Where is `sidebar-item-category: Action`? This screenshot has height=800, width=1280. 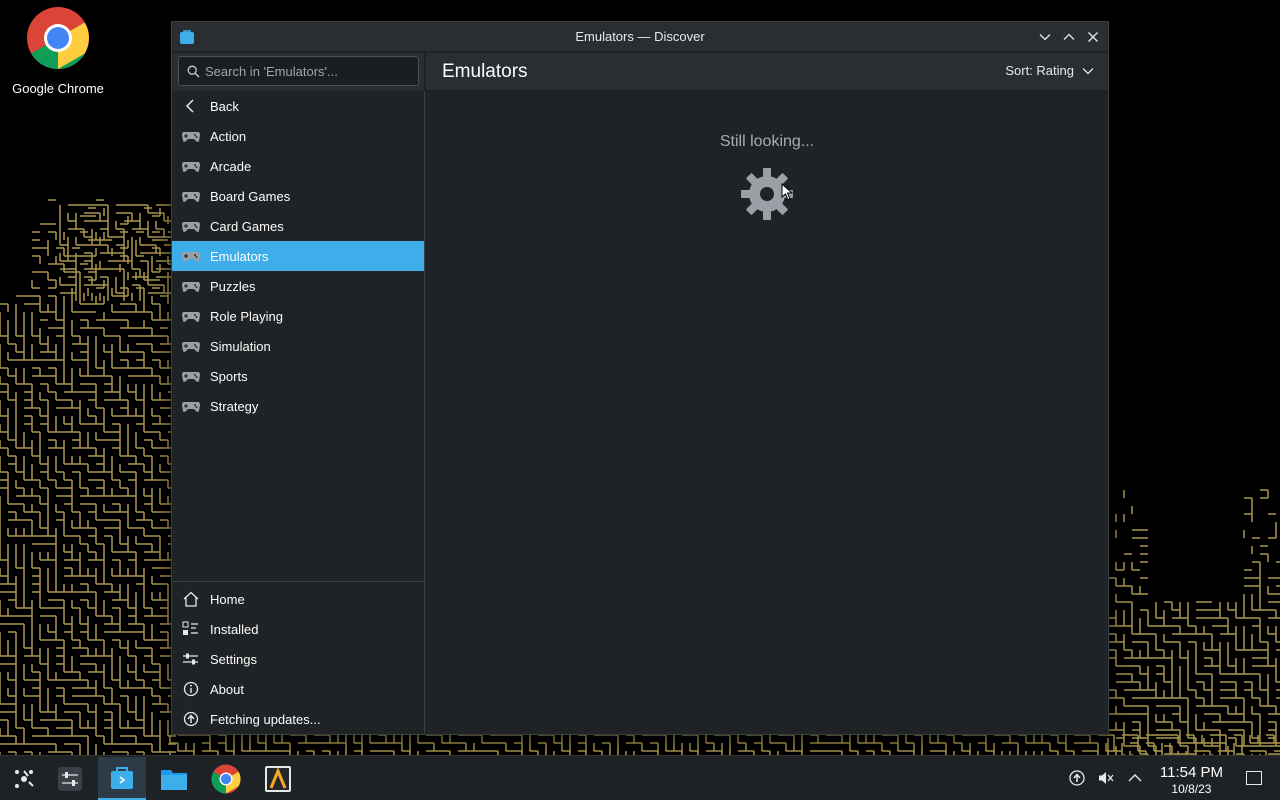 sidebar-item-category: Action is located at coordinates (298, 136).